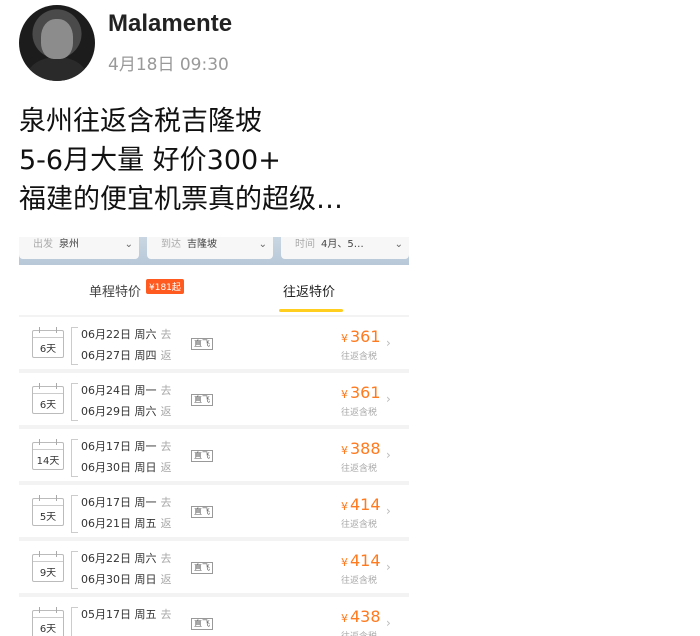 This screenshot has height=636, width=700. What do you see at coordinates (119, 390) in the screenshot?
I see `date-text: 06月24日 周一` at bounding box center [119, 390].